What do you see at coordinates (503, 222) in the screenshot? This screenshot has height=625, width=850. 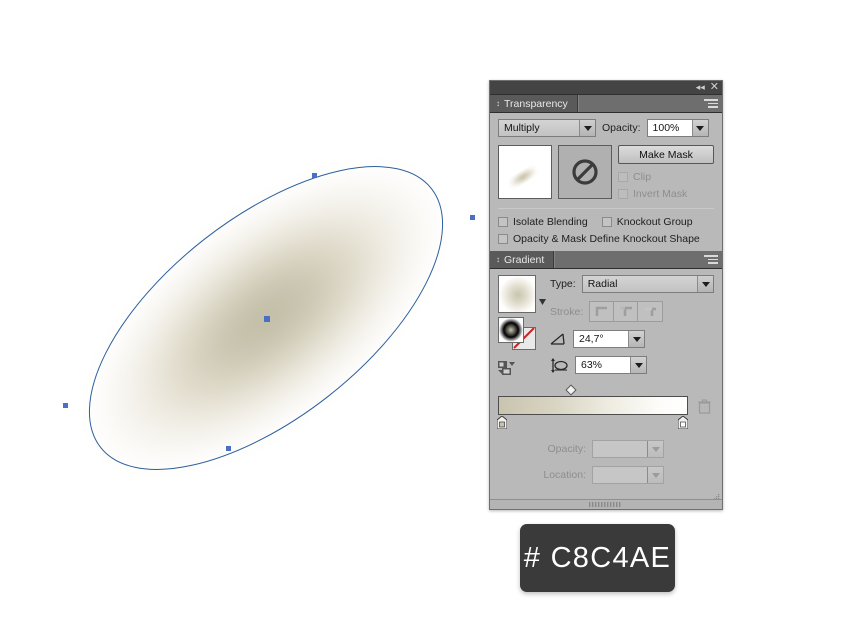 I see `isolate-blending-checkbox` at bounding box center [503, 222].